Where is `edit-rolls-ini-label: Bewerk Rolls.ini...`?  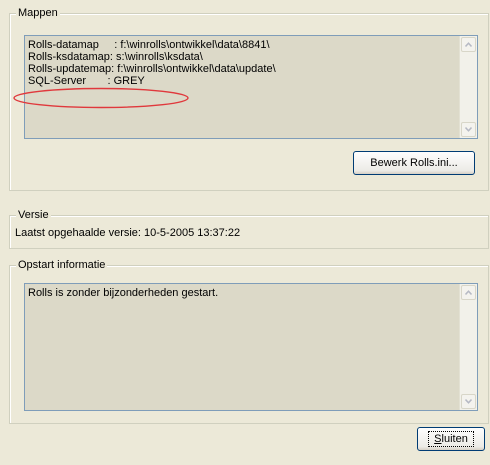 edit-rolls-ini-label: Bewerk Rolls.ini... is located at coordinates (414, 163).